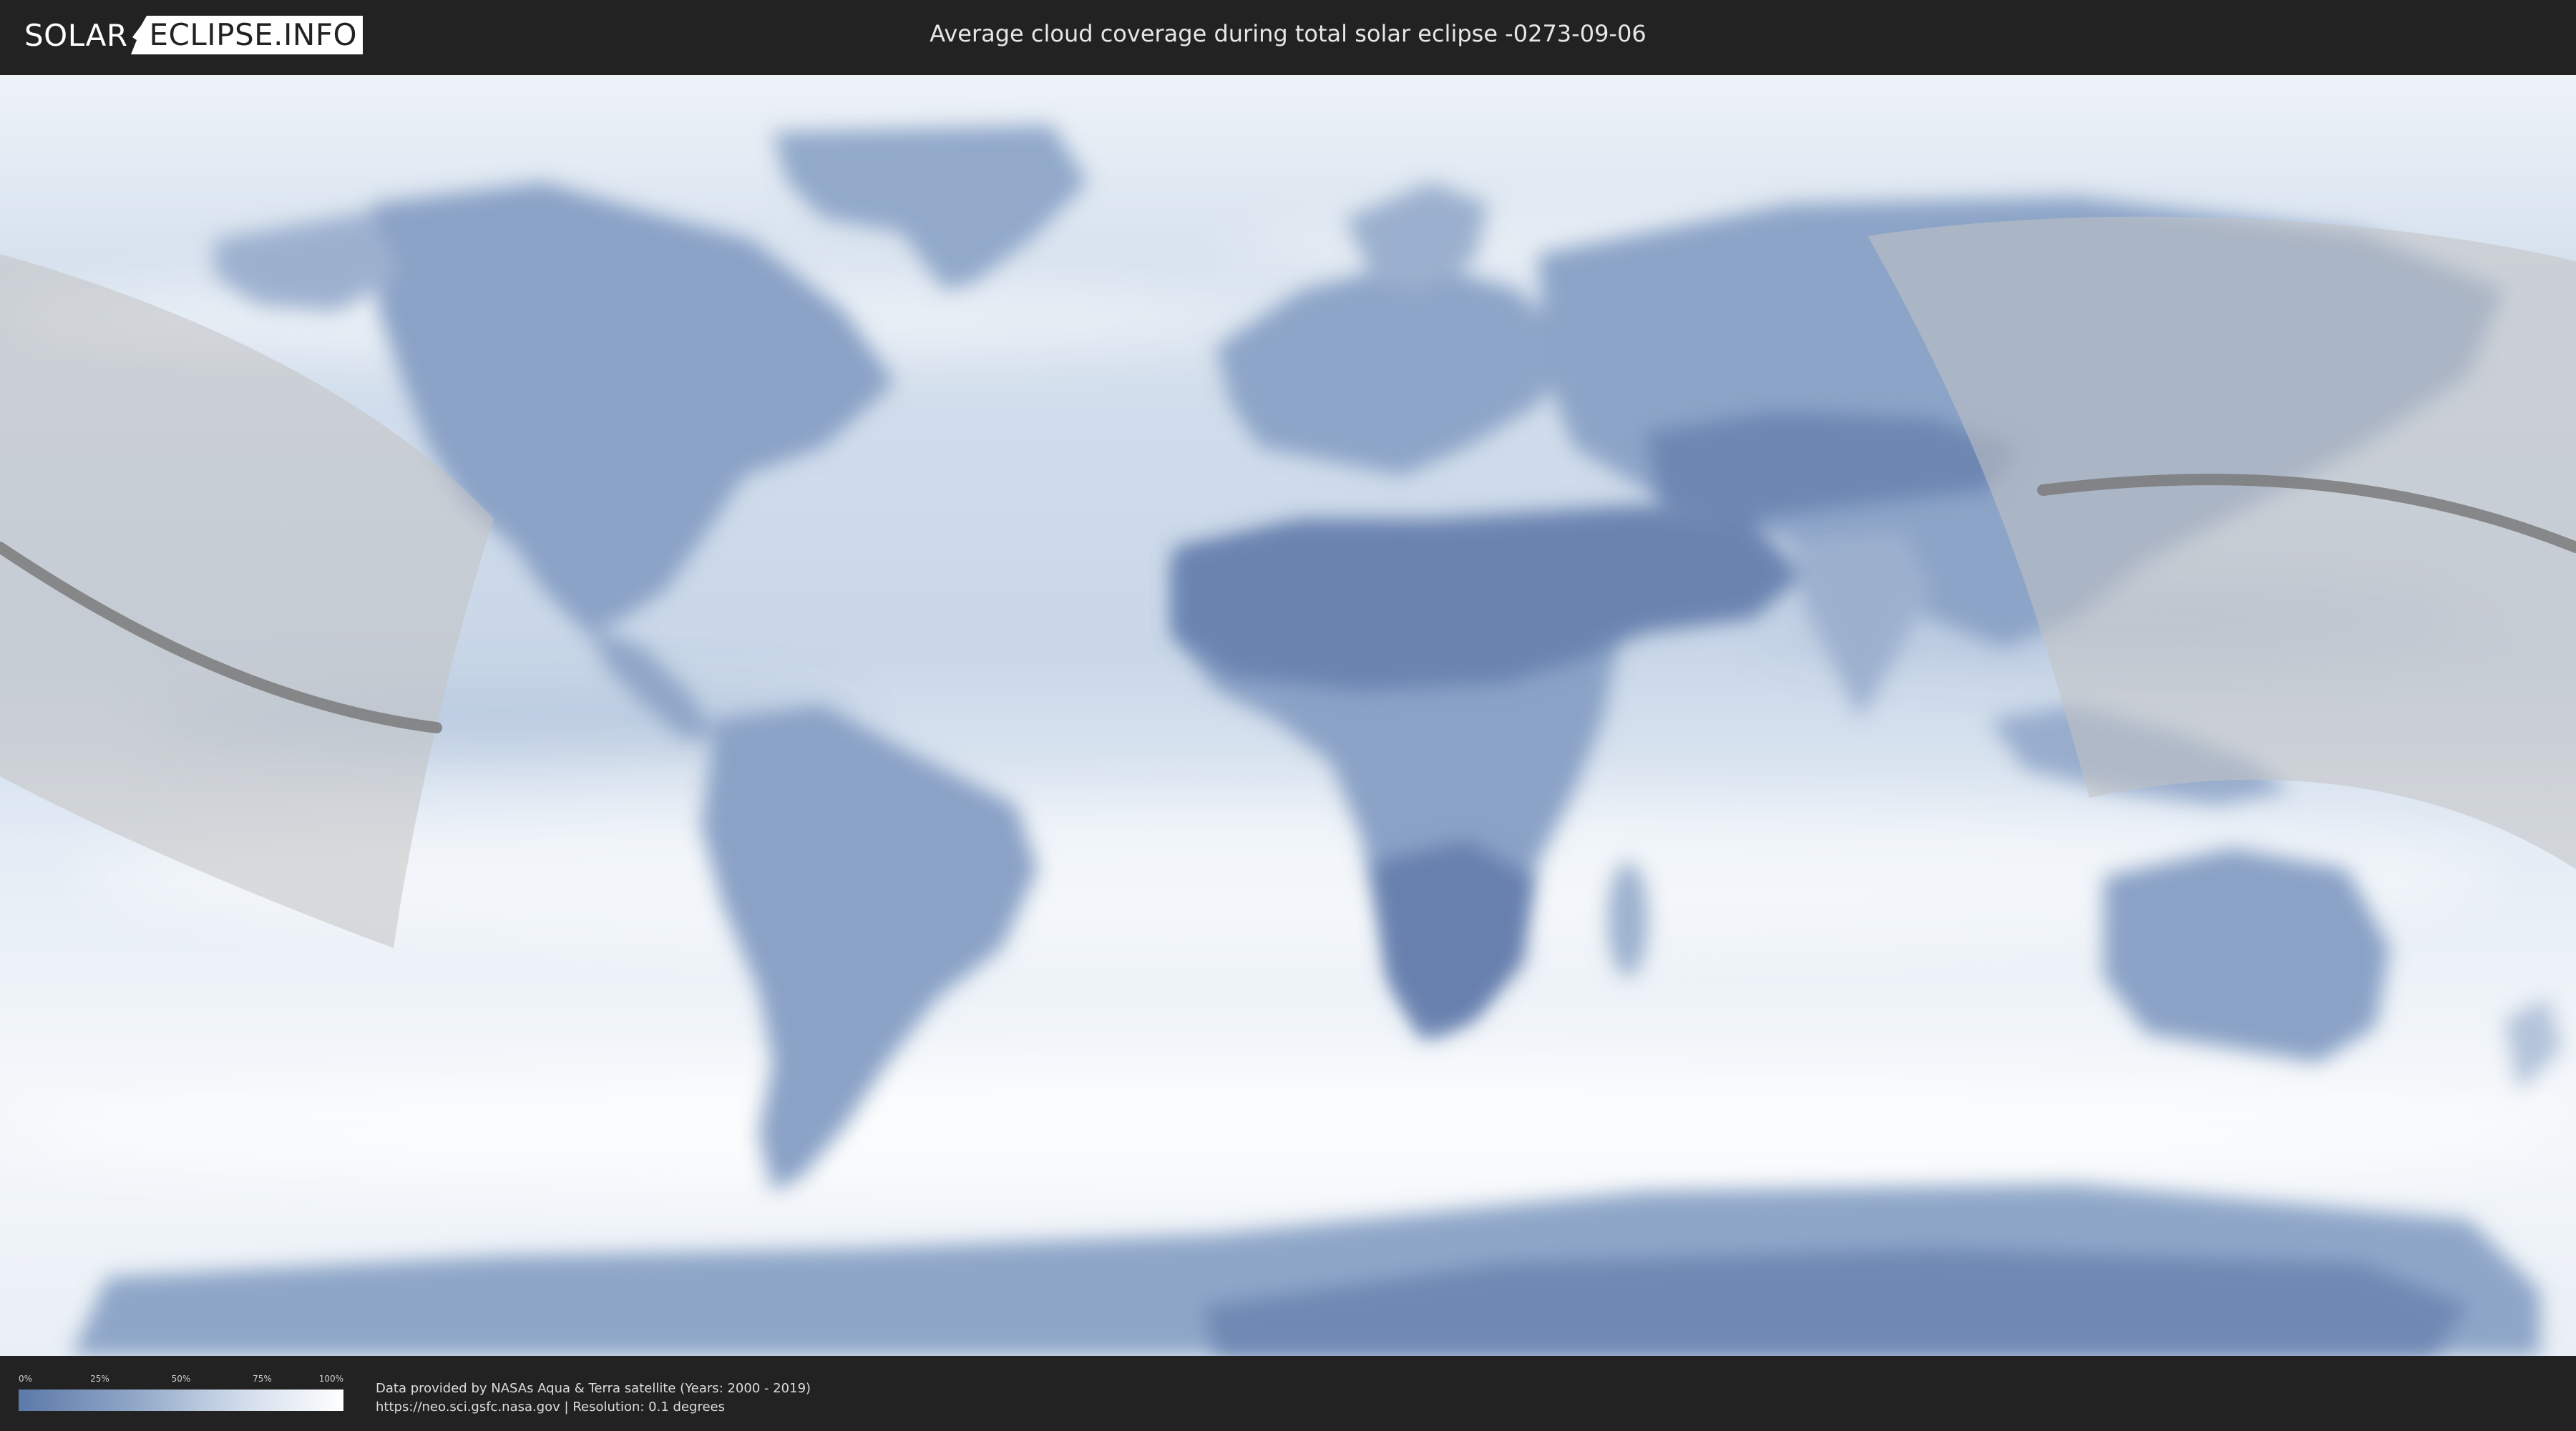 Image resolution: width=2576 pixels, height=1431 pixels. Describe the element at coordinates (100, 1379) in the screenshot. I see `legend-tick-25: 25%` at that location.